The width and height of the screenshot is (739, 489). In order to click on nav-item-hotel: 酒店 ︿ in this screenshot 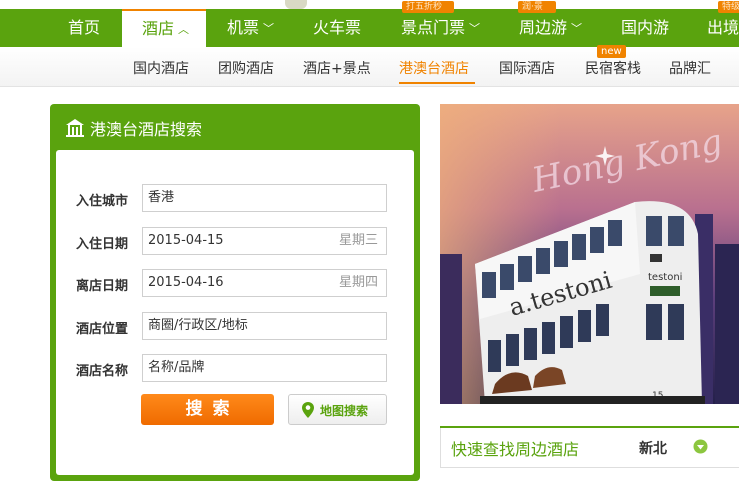, I will do `click(164, 28)`.